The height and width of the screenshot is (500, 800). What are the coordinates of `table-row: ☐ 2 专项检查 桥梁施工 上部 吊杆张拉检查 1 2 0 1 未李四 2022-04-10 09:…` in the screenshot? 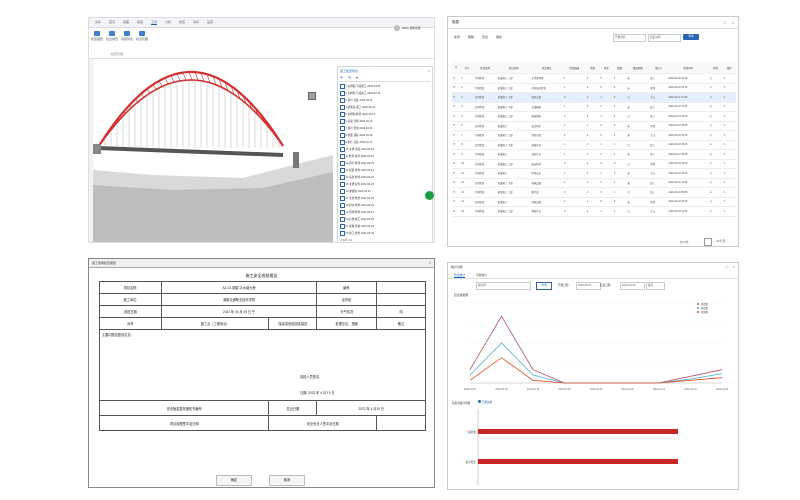 It's located at (594, 88).